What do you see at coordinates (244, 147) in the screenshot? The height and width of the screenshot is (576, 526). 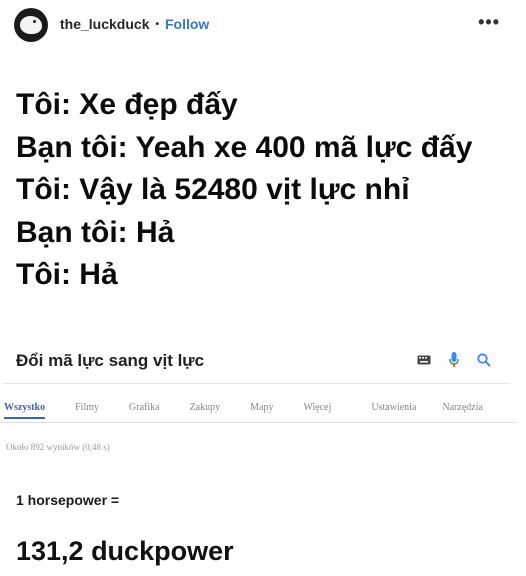 I see `dialogue-line: Bạn tôi: Yeah xe 400 mã lực đấy` at bounding box center [244, 147].